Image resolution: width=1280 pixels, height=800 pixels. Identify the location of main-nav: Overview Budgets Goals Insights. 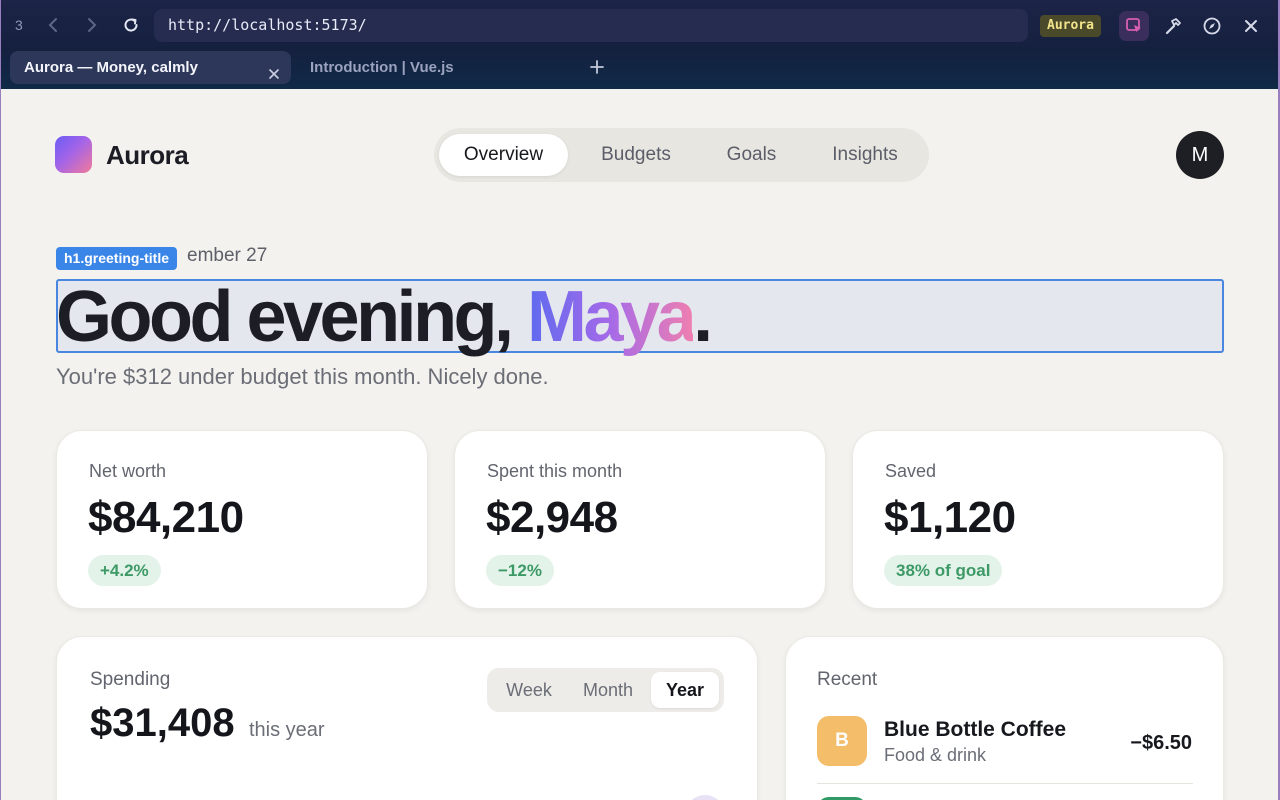
(681, 155).